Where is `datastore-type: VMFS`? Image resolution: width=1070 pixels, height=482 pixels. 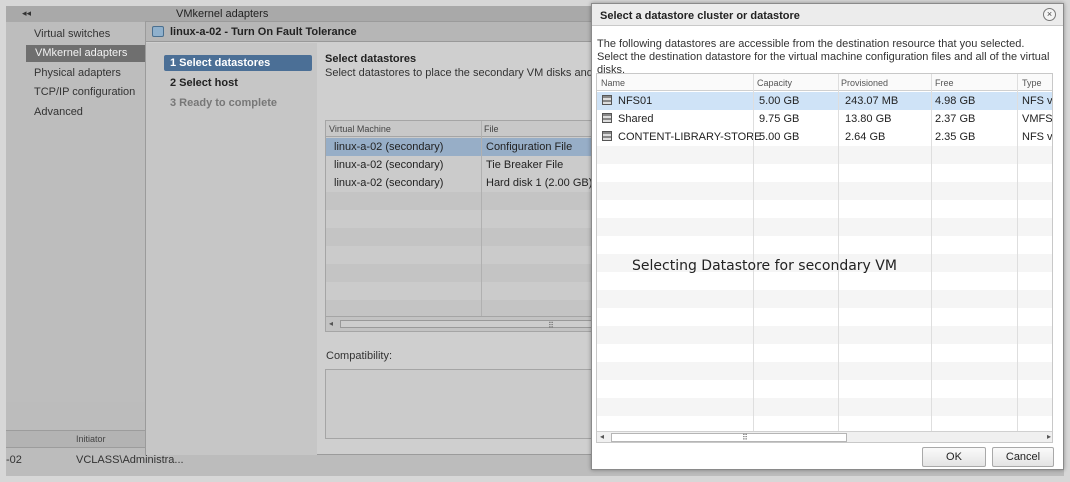 datastore-type: VMFS is located at coordinates (1037, 119).